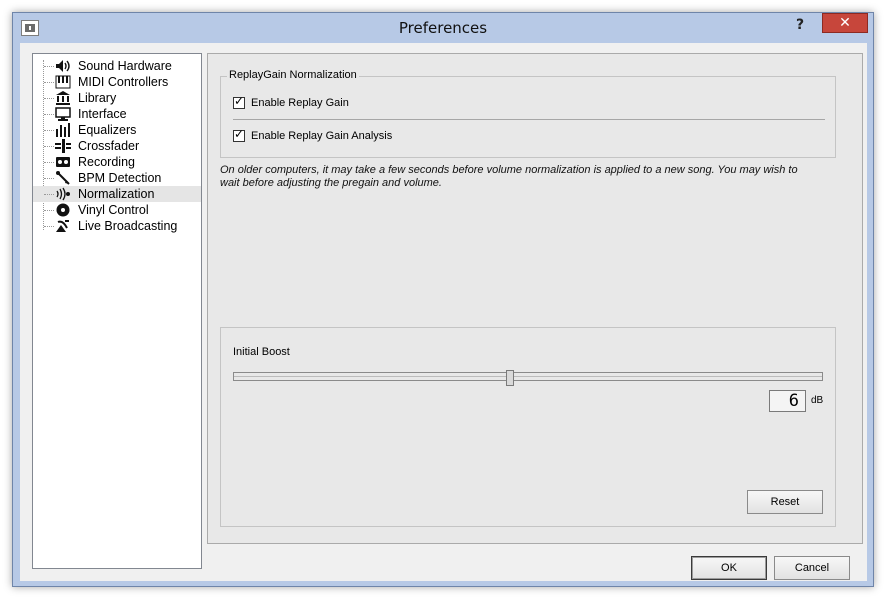  I want to click on enable-replay-gain-row: Enable Replay Gain, so click(291, 101).